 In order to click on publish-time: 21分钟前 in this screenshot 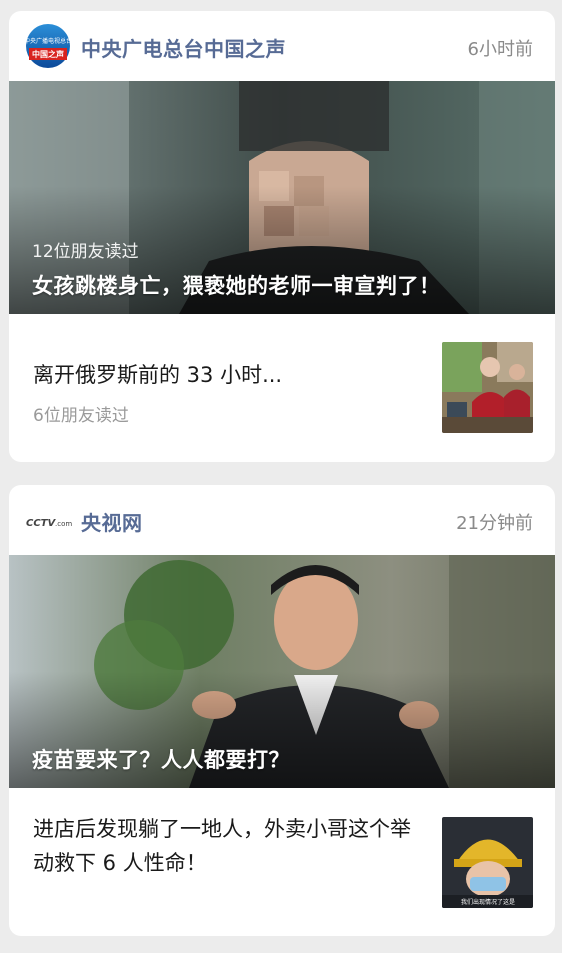, I will do `click(494, 523)`.